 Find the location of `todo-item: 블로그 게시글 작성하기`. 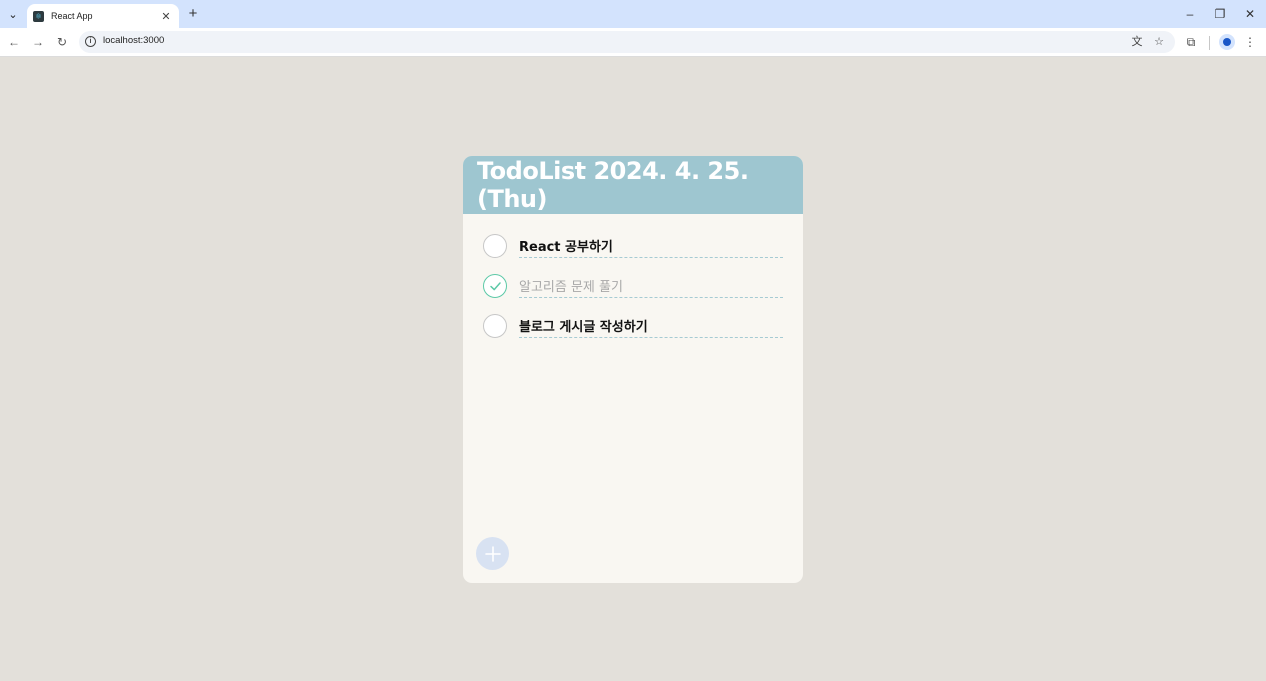

todo-item: 블로그 게시글 작성하기 is located at coordinates (633, 329).